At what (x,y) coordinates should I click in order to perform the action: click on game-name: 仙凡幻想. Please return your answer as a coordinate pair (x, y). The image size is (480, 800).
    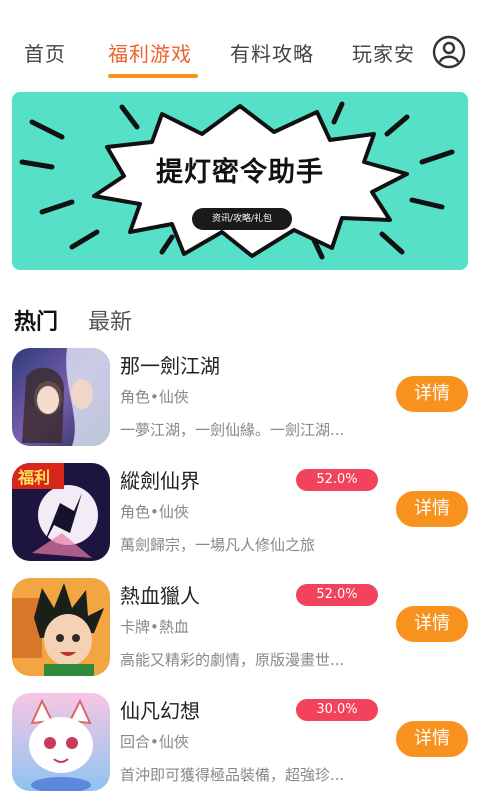
    Looking at the image, I should click on (160, 711).